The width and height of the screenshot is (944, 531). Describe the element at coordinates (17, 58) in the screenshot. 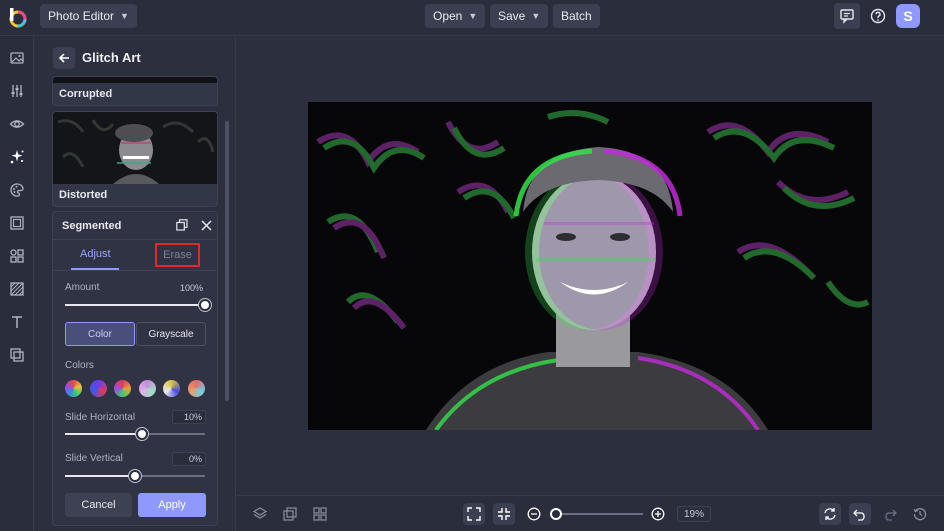

I see `image-icon` at that location.